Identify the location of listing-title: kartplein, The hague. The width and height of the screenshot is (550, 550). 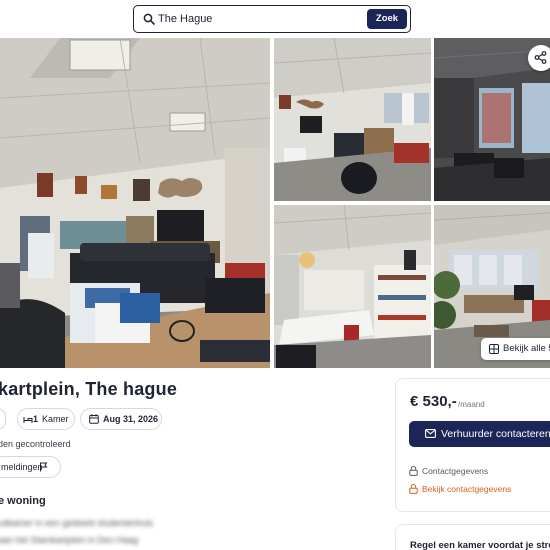
(89, 389).